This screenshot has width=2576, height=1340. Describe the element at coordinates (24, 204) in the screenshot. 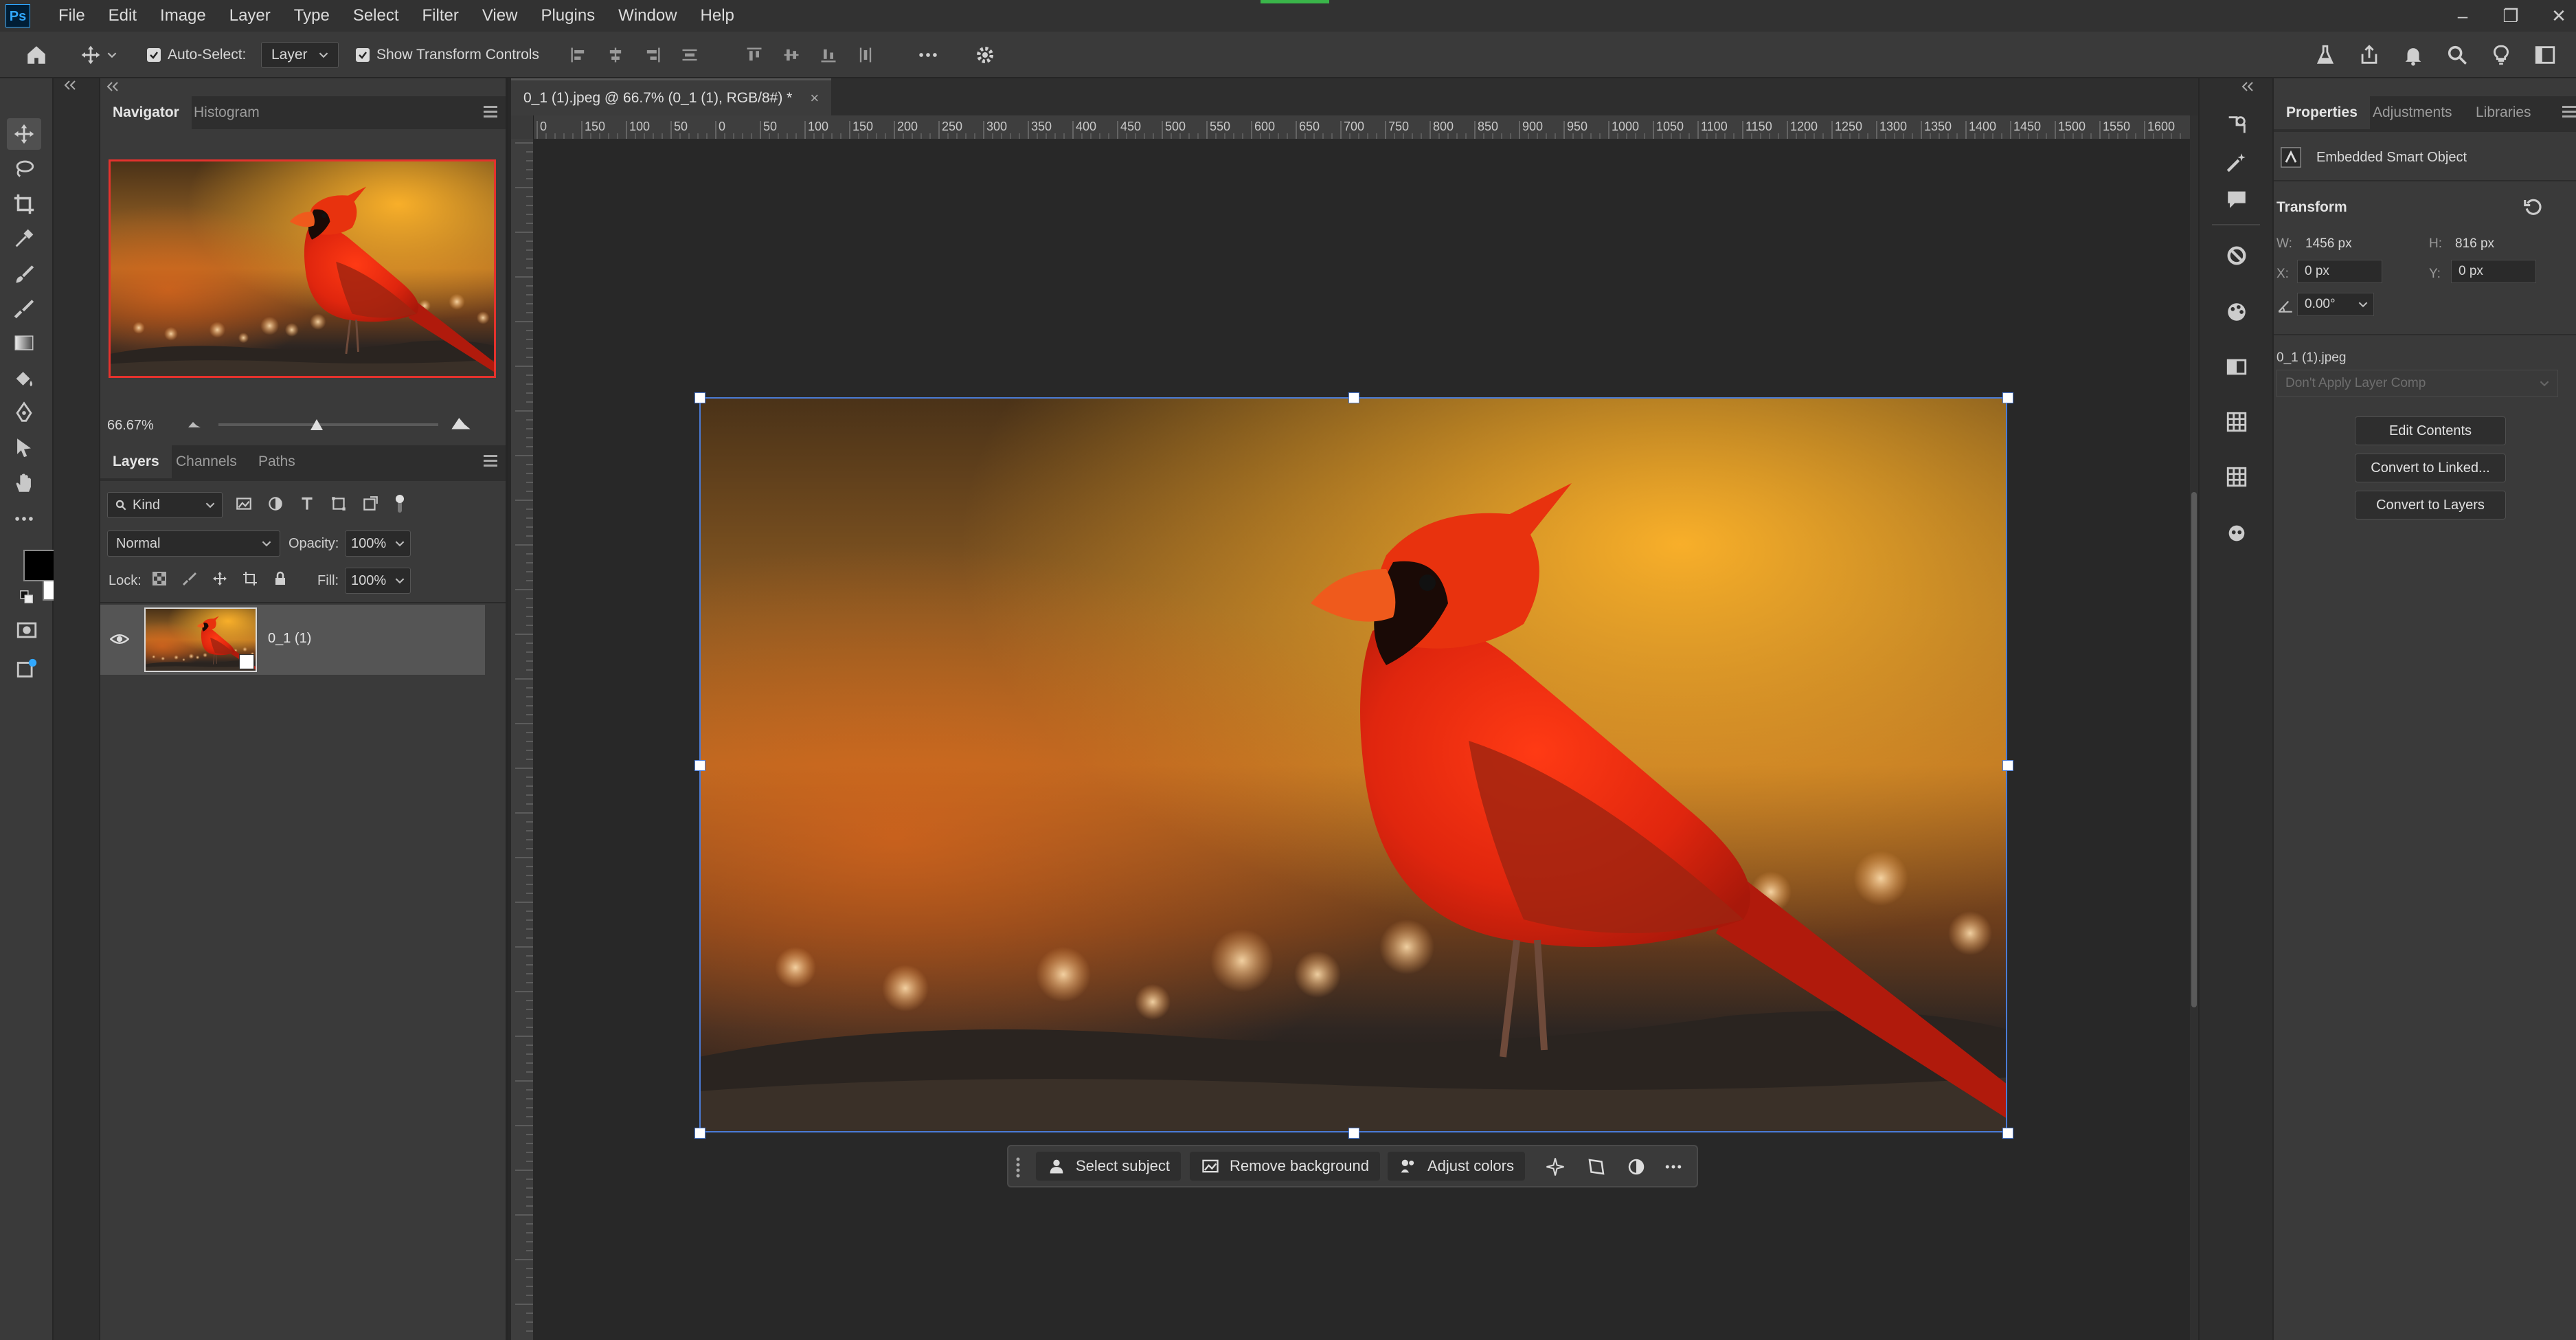

I see `crop-tool` at that location.